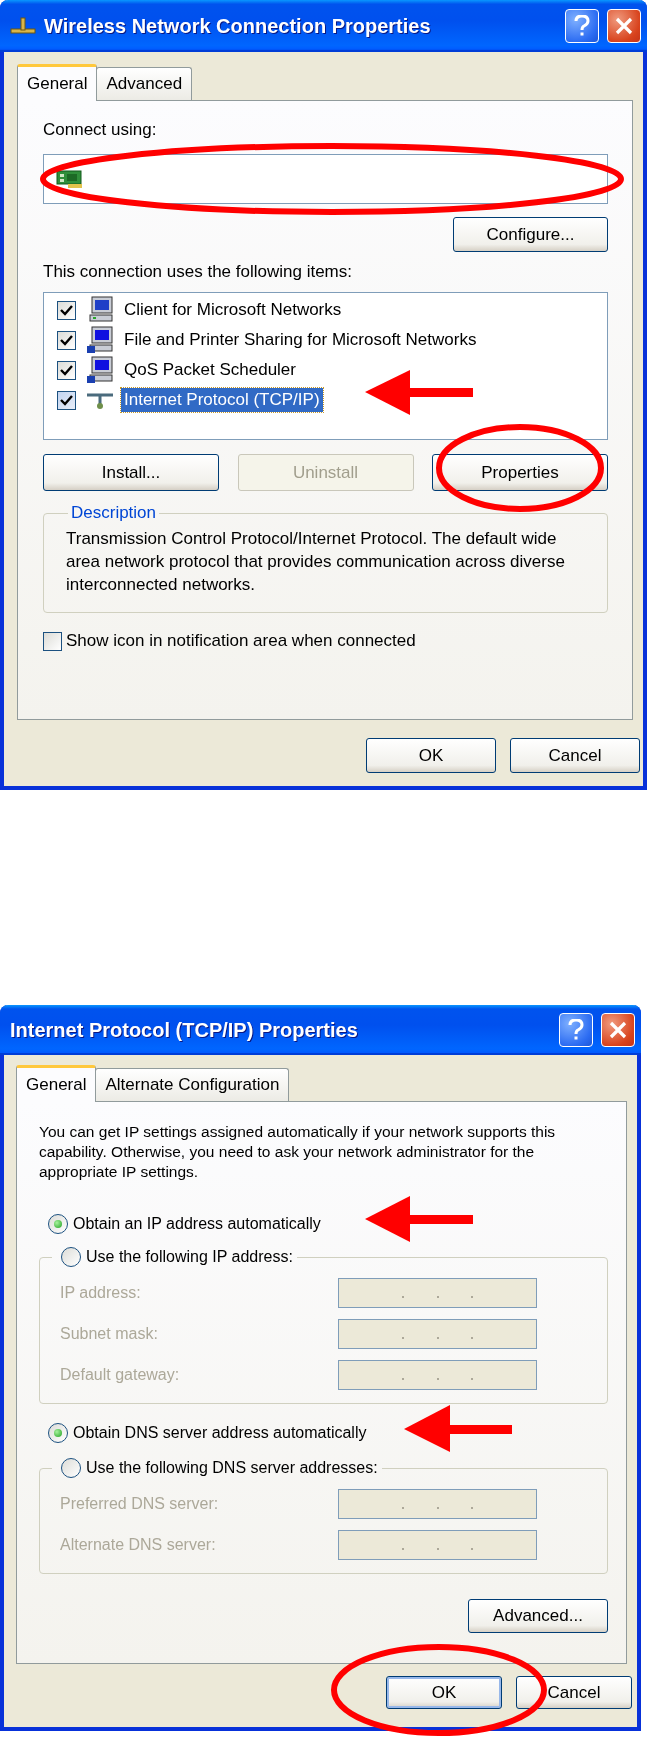 The width and height of the screenshot is (647, 1738). What do you see at coordinates (300, 340) in the screenshot?
I see `list-item: File and Printer Sharing for Microsoft Networks` at bounding box center [300, 340].